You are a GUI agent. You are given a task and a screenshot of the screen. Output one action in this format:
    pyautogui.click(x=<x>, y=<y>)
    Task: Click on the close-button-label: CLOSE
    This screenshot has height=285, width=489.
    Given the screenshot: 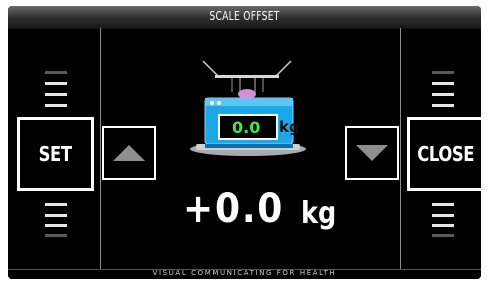 What is the action you would take?
    pyautogui.click(x=445, y=154)
    